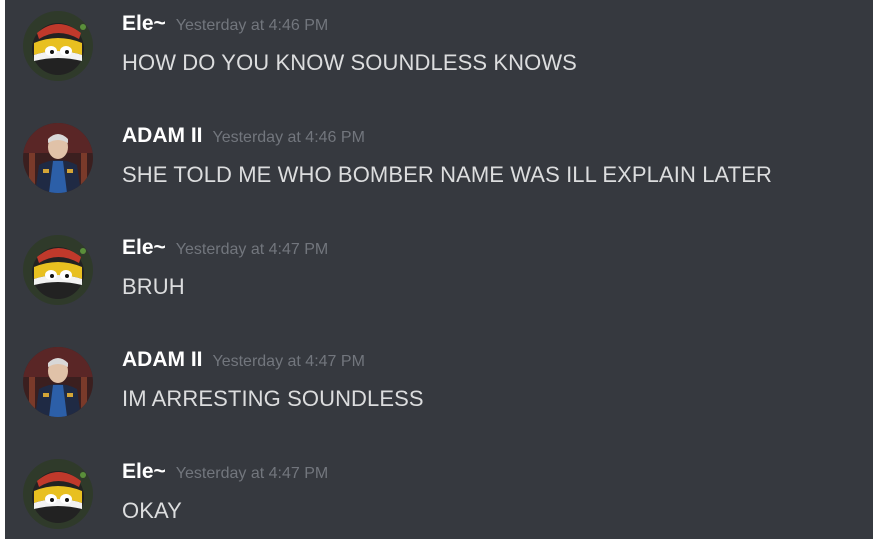 This screenshot has height=546, width=894. I want to click on message-text: HOW DO YOU KNOW SOUNDLESS KNOWS, so click(349, 62).